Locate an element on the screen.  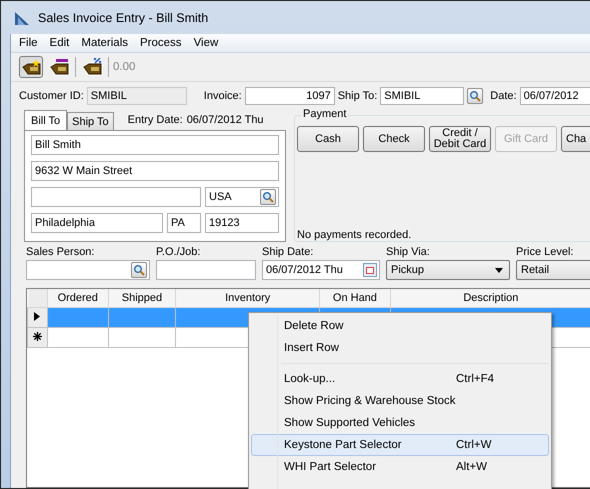
date-label: Date: is located at coordinates (503, 96).